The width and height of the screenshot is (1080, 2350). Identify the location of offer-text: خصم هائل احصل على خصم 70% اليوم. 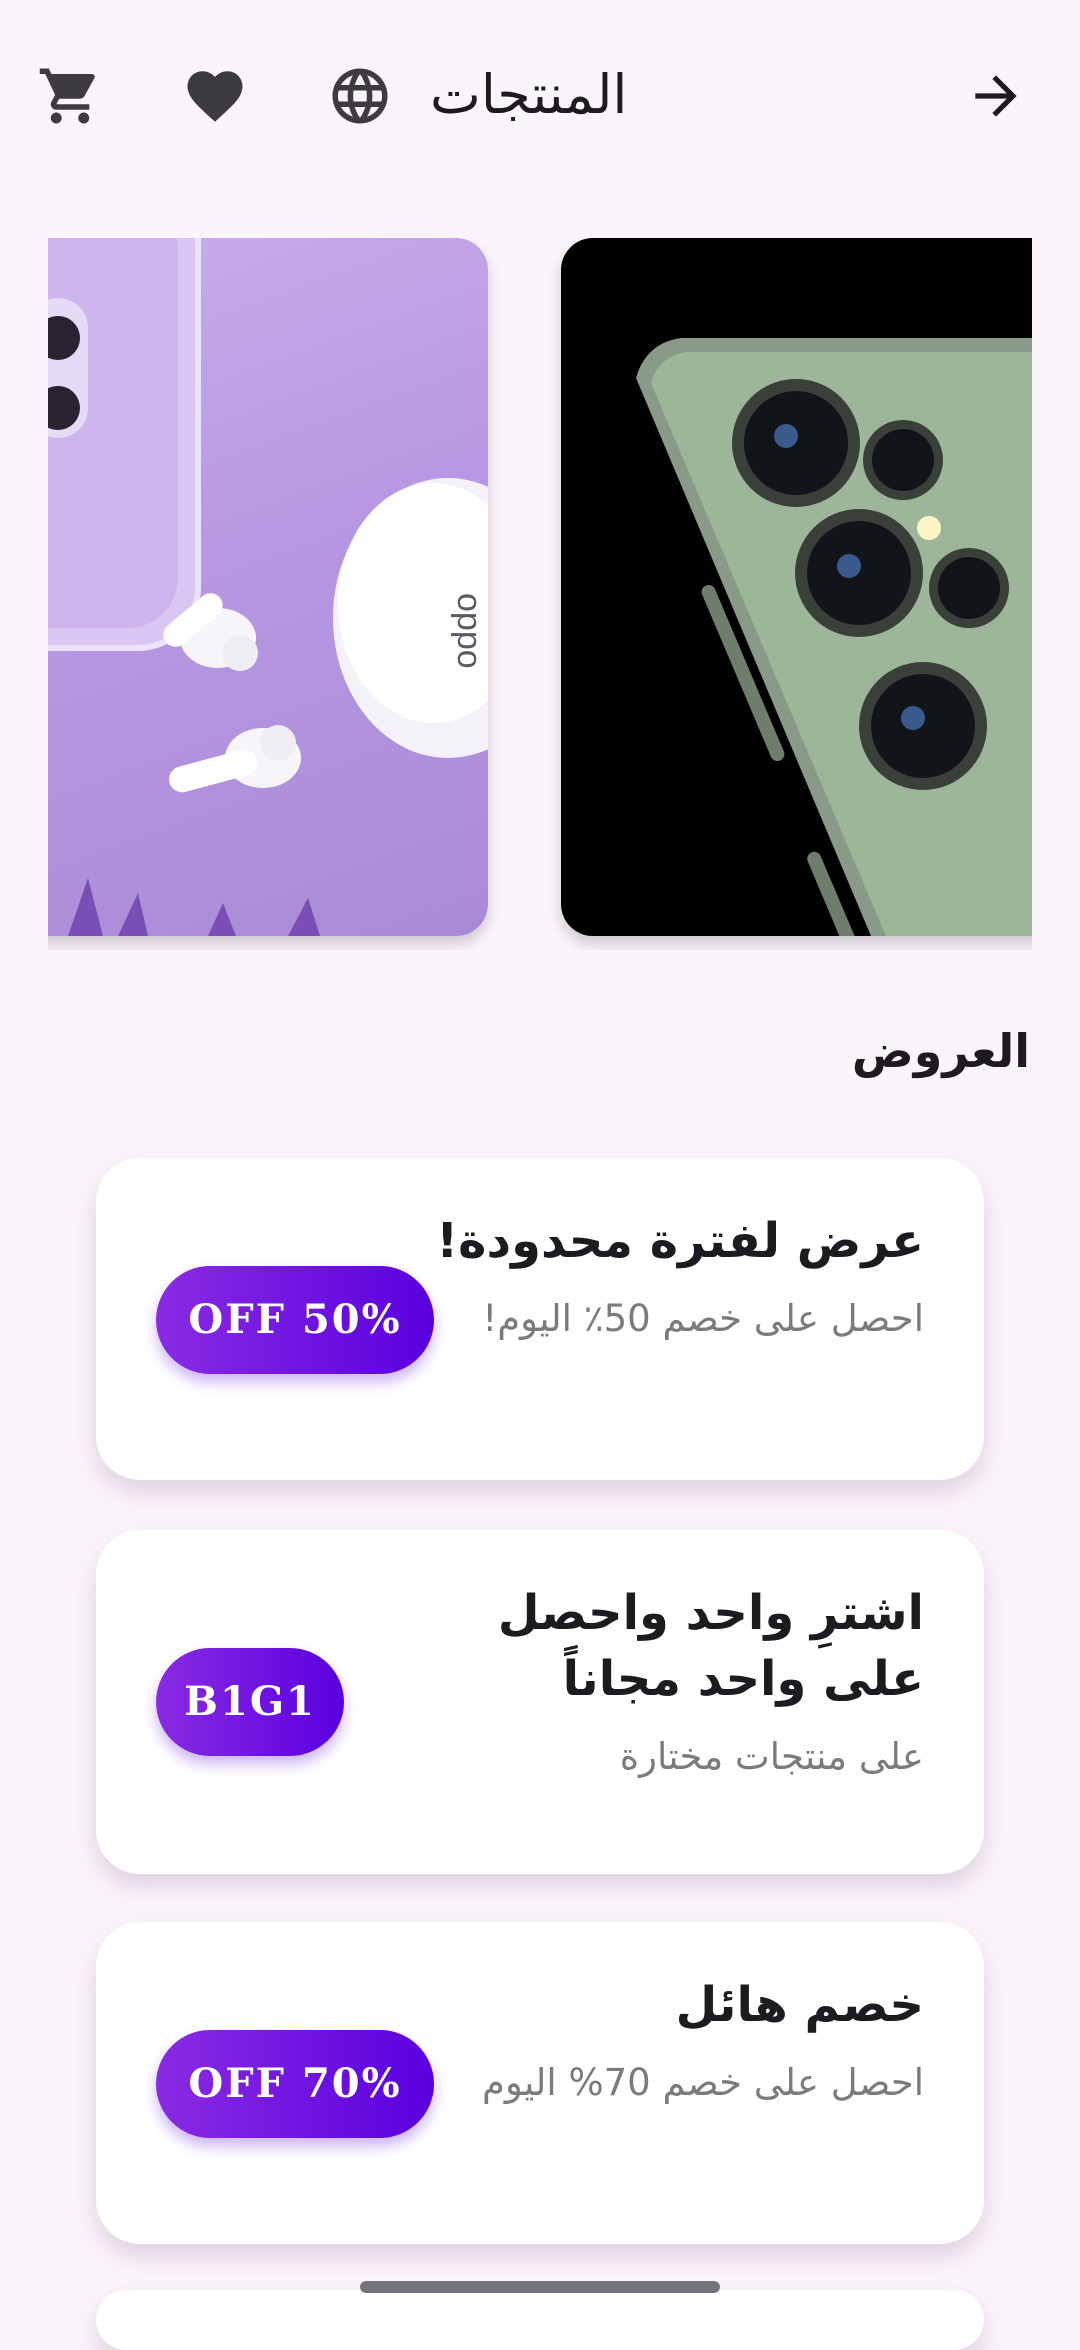
(654, 2043).